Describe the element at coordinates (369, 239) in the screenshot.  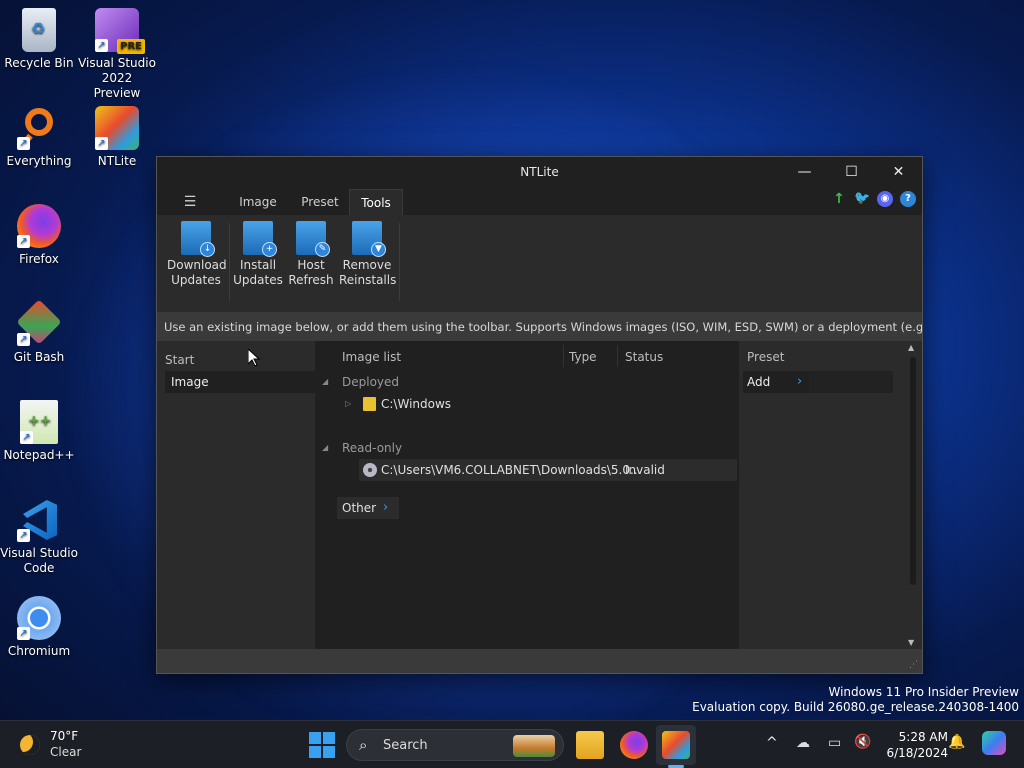
I see `remove-reinstalls-icon: ▼` at that location.